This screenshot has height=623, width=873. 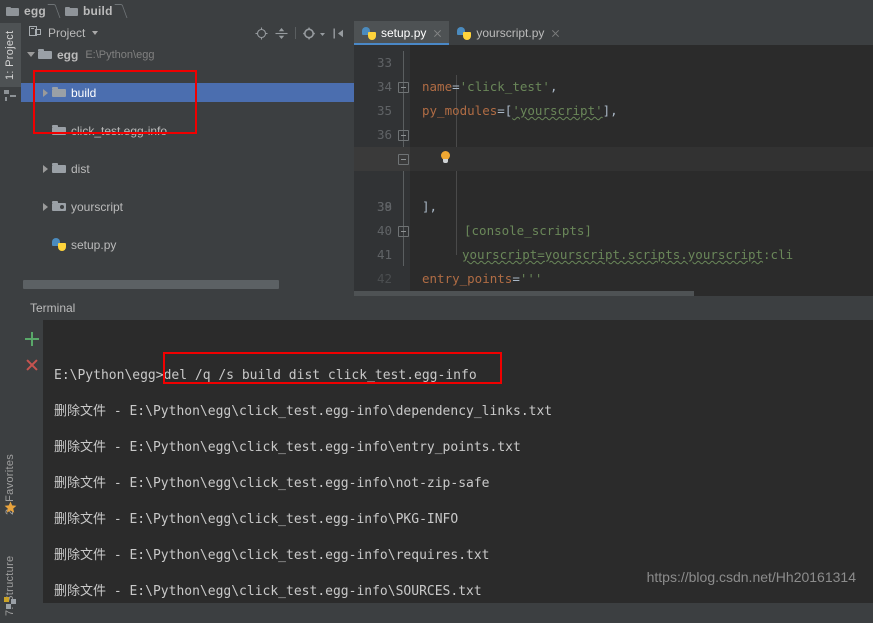 I want to click on tree-label: egg, so click(x=68, y=54).